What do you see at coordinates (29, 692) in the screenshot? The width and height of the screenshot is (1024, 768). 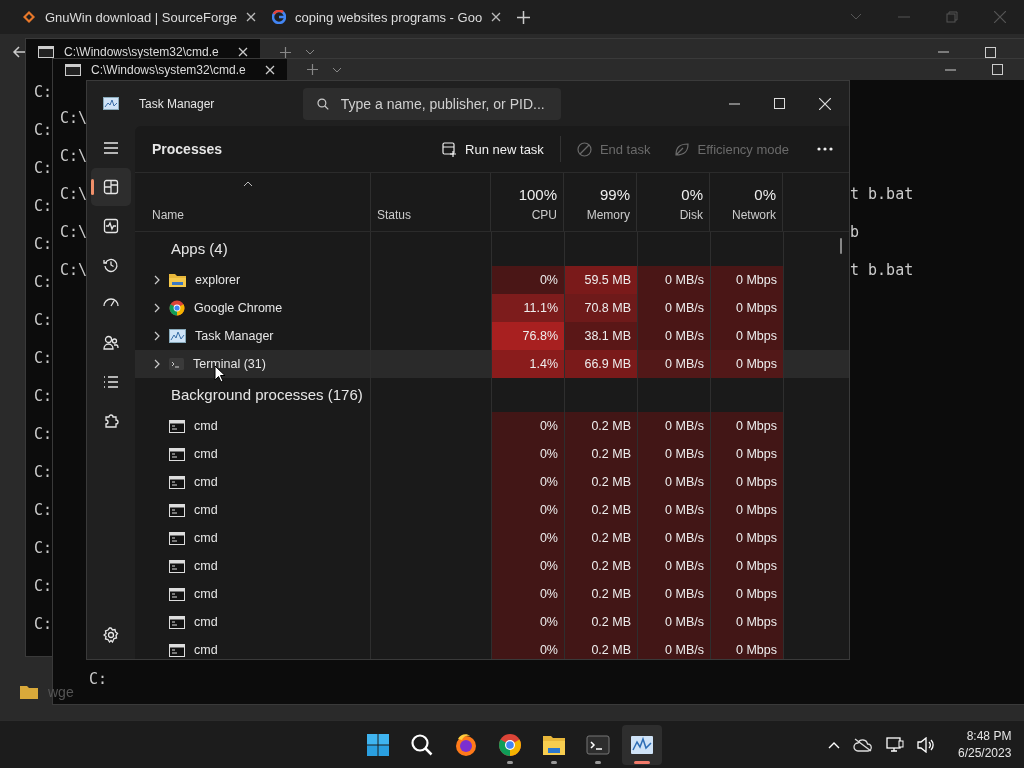 I see `folder-icon` at bounding box center [29, 692].